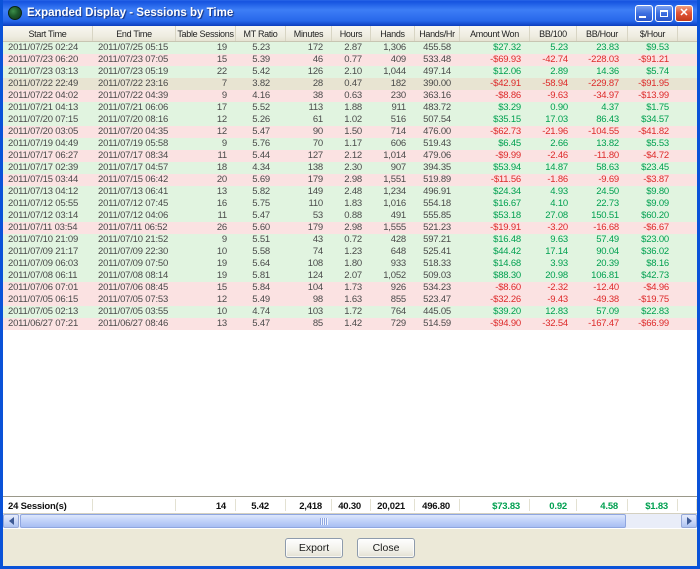  Describe the element at coordinates (323, 521) in the screenshot. I see `scrollbar-thumb` at that location.